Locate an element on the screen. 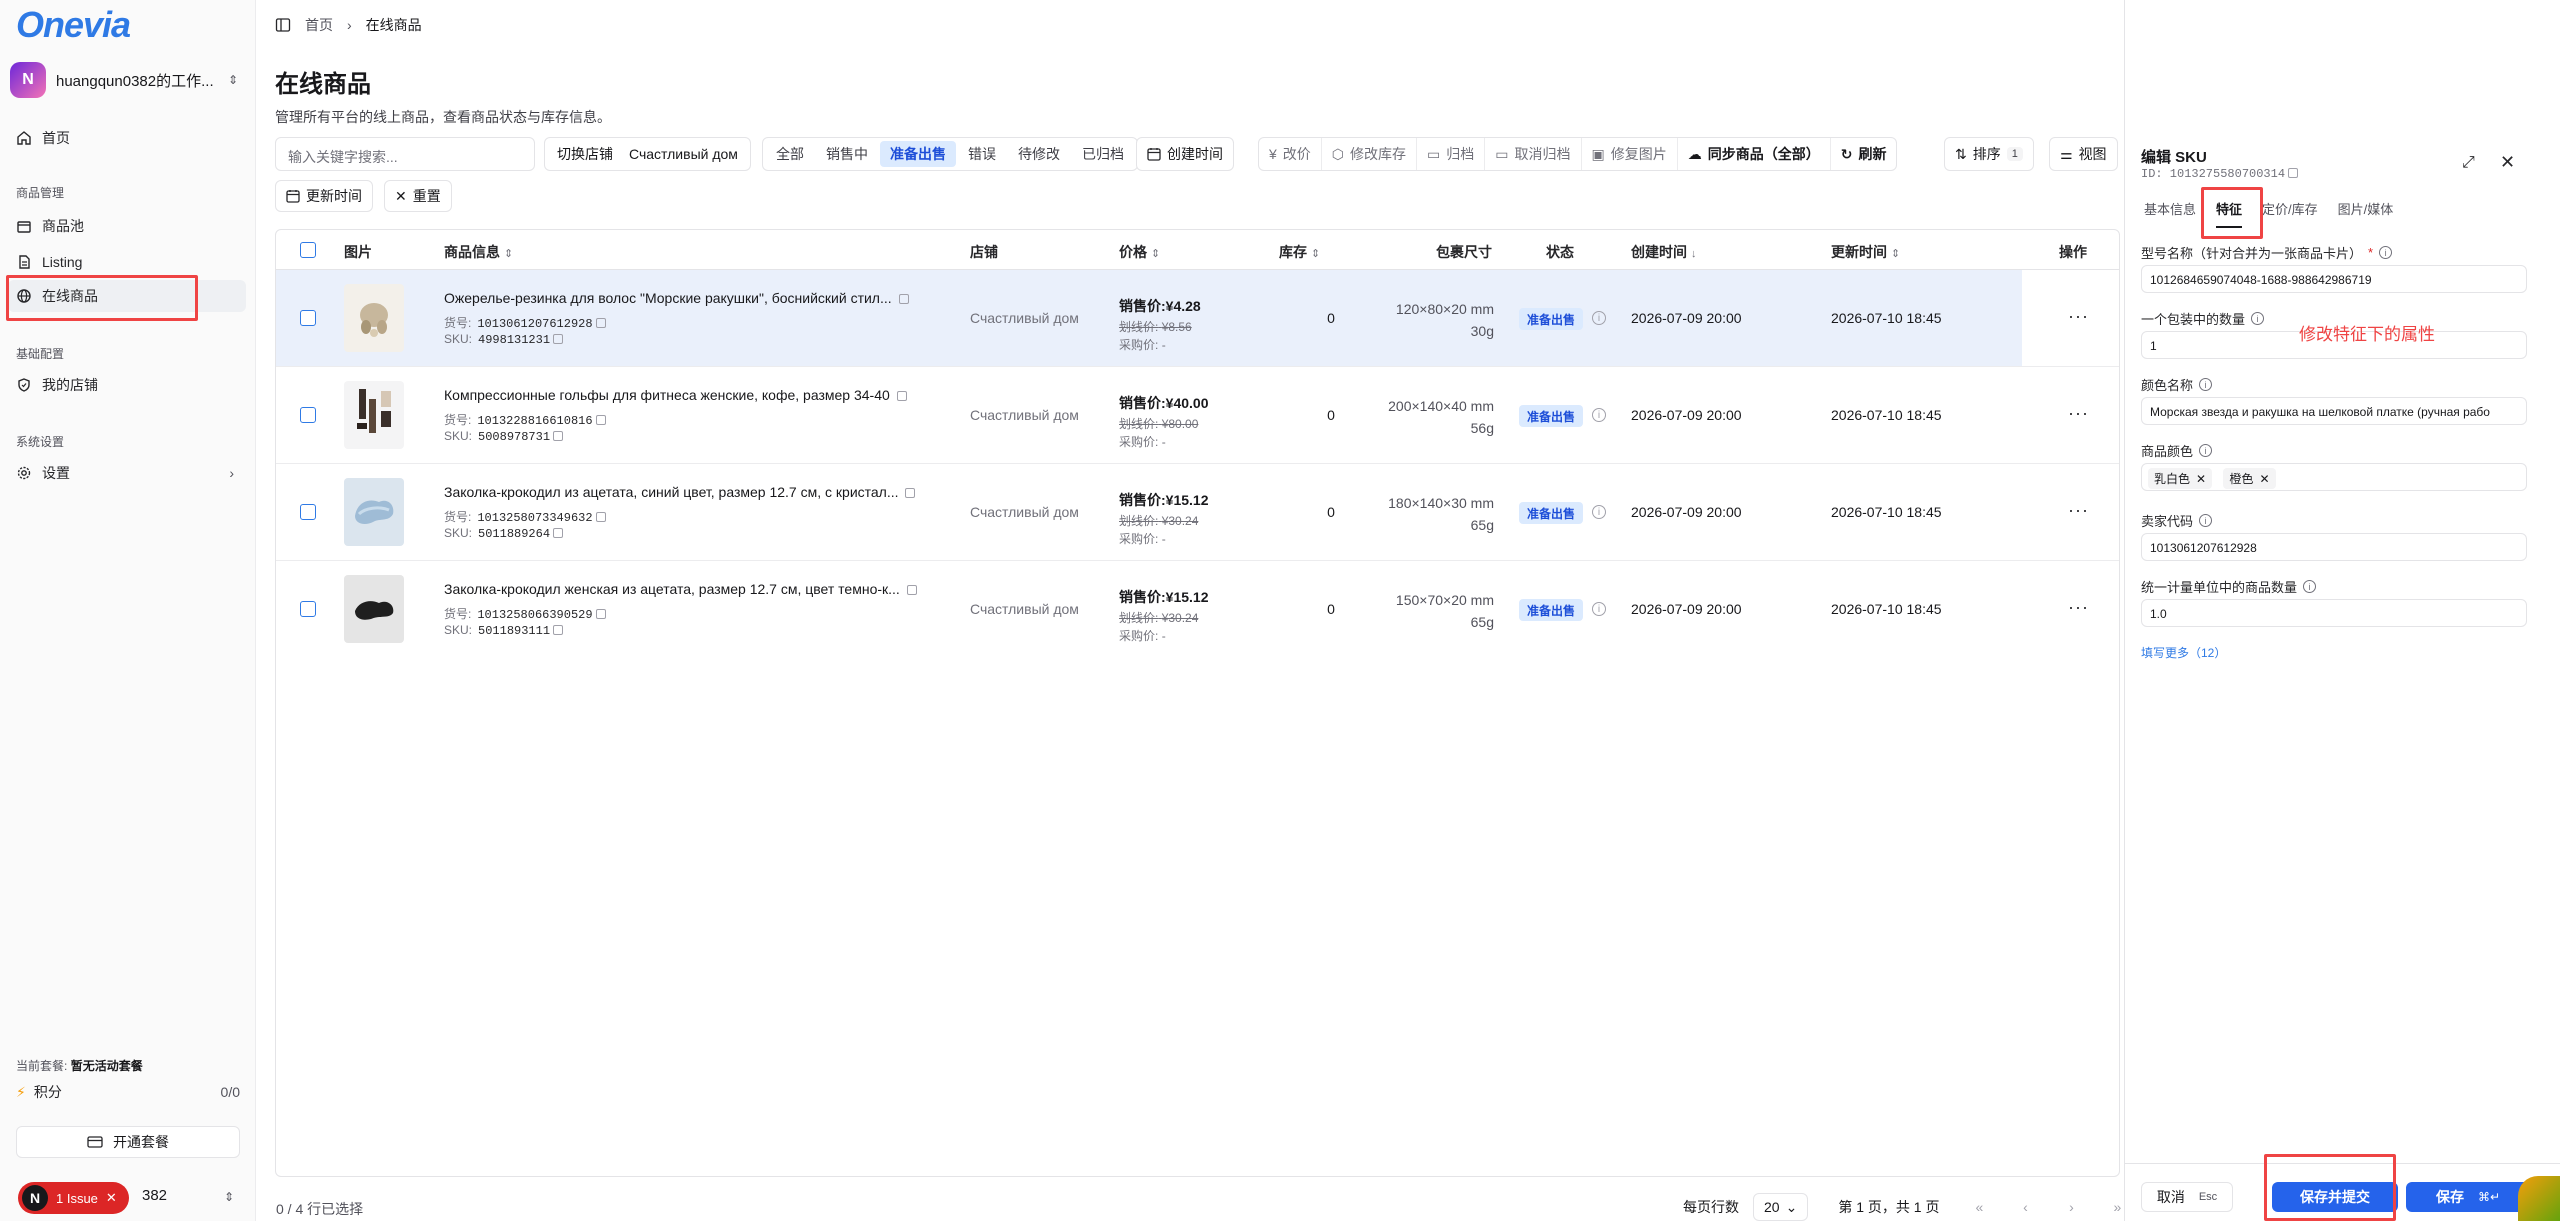 This screenshot has width=2560, height=1221. sidebar-item-home: 首页 is located at coordinates (127, 138).